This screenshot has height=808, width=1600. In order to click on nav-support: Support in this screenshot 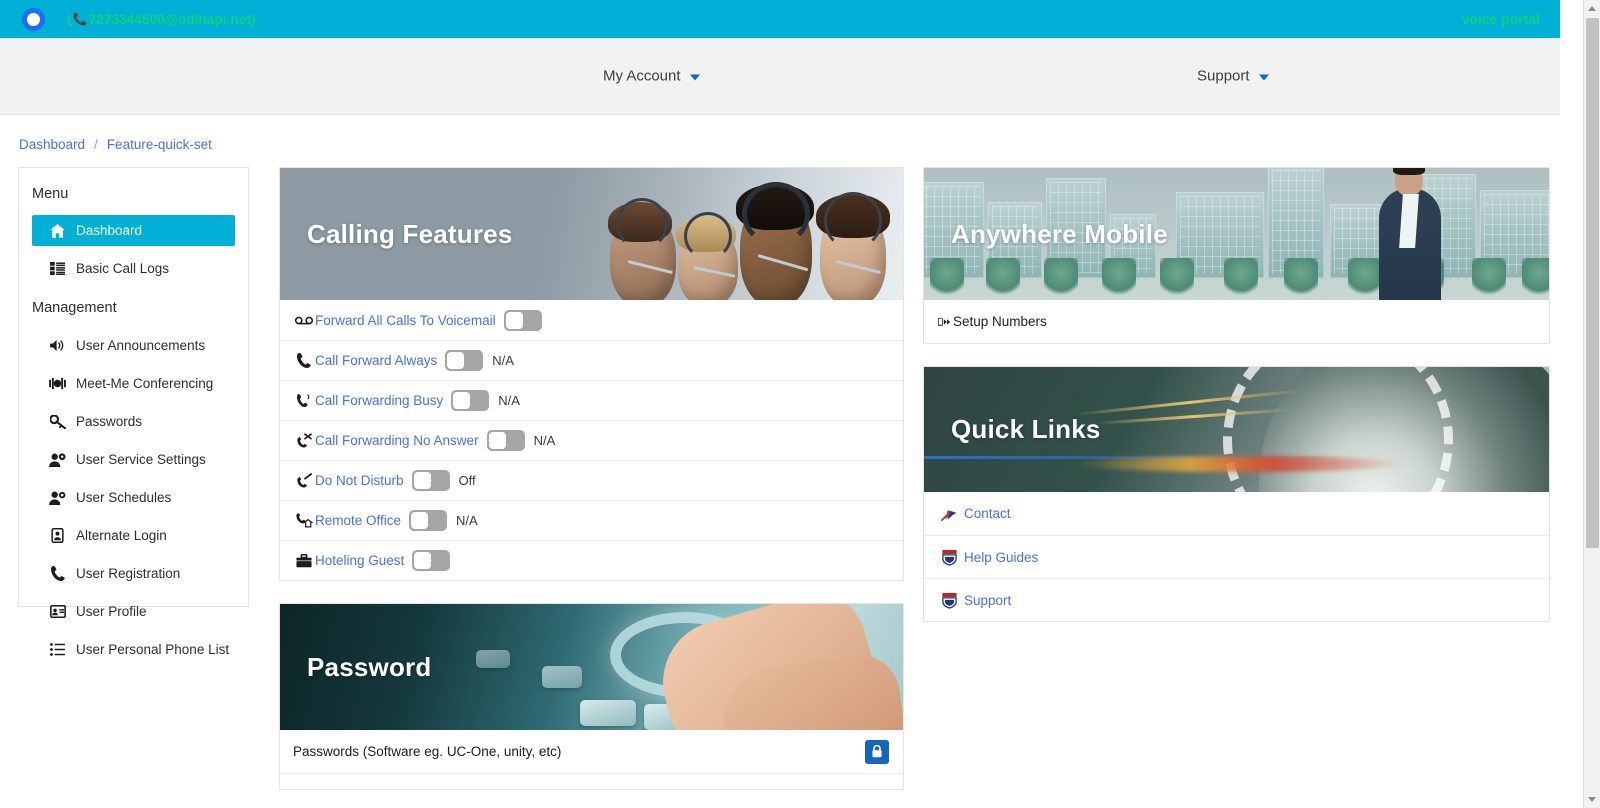, I will do `click(1233, 76)`.